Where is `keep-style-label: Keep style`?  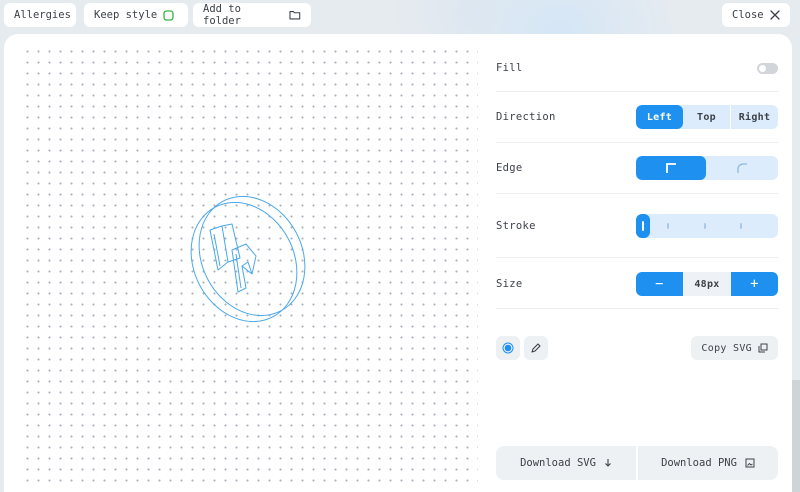
keep-style-label: Keep style is located at coordinates (126, 15).